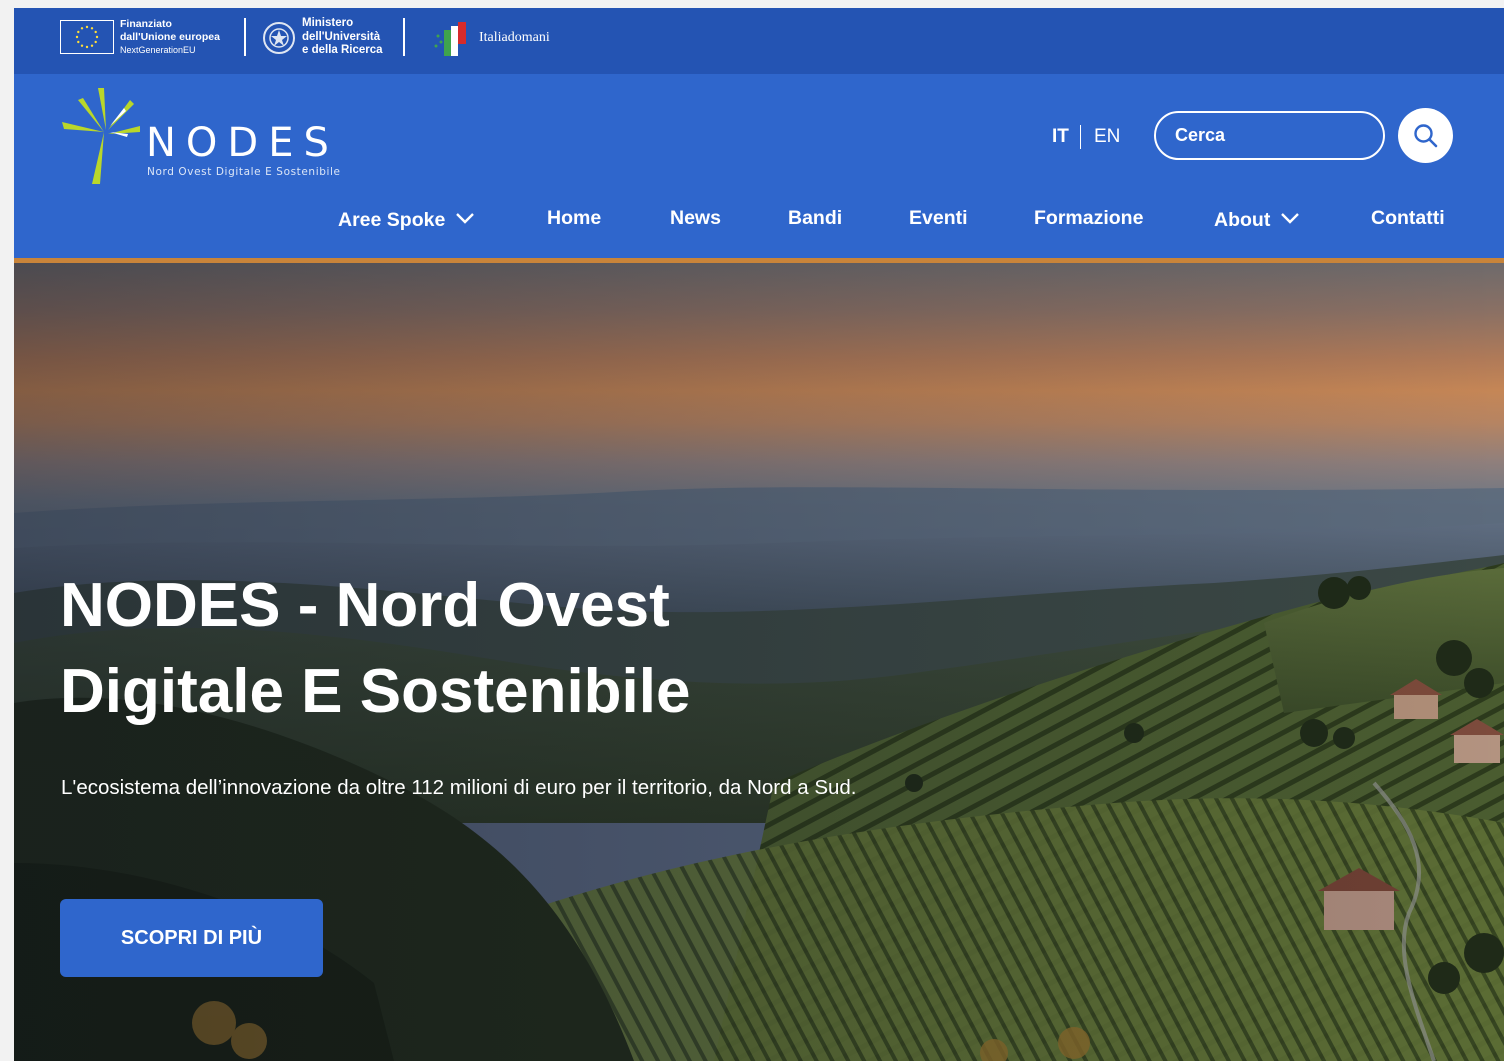 The width and height of the screenshot is (1504, 1061). Describe the element at coordinates (1107, 137) in the screenshot. I see `language-en: EN` at that location.